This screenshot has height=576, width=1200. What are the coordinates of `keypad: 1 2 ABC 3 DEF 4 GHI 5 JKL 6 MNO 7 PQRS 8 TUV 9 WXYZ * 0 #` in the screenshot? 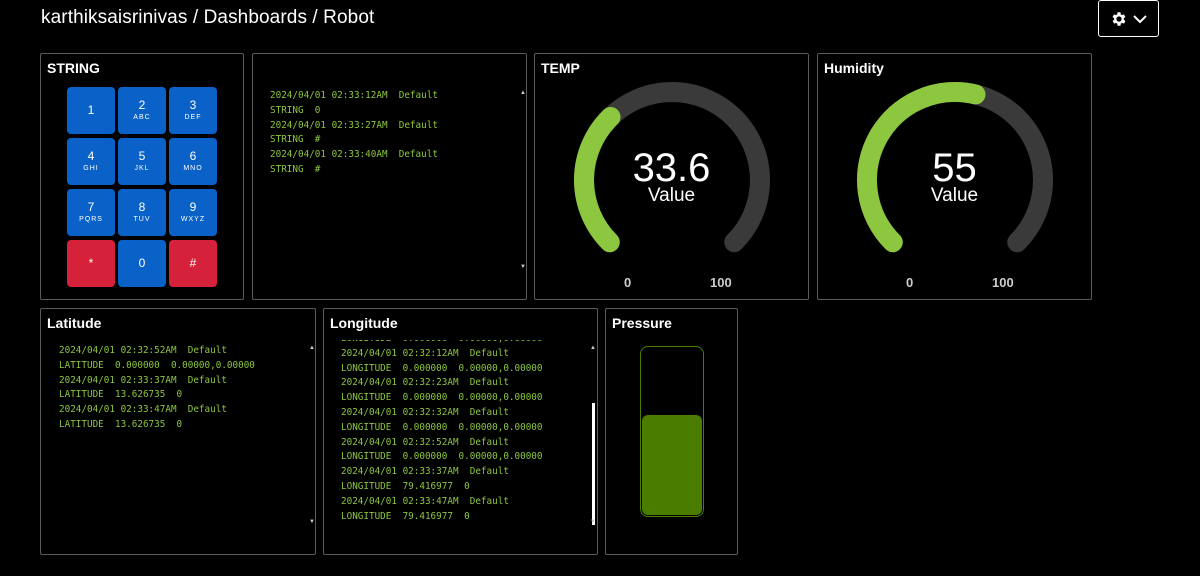 It's located at (142, 187).